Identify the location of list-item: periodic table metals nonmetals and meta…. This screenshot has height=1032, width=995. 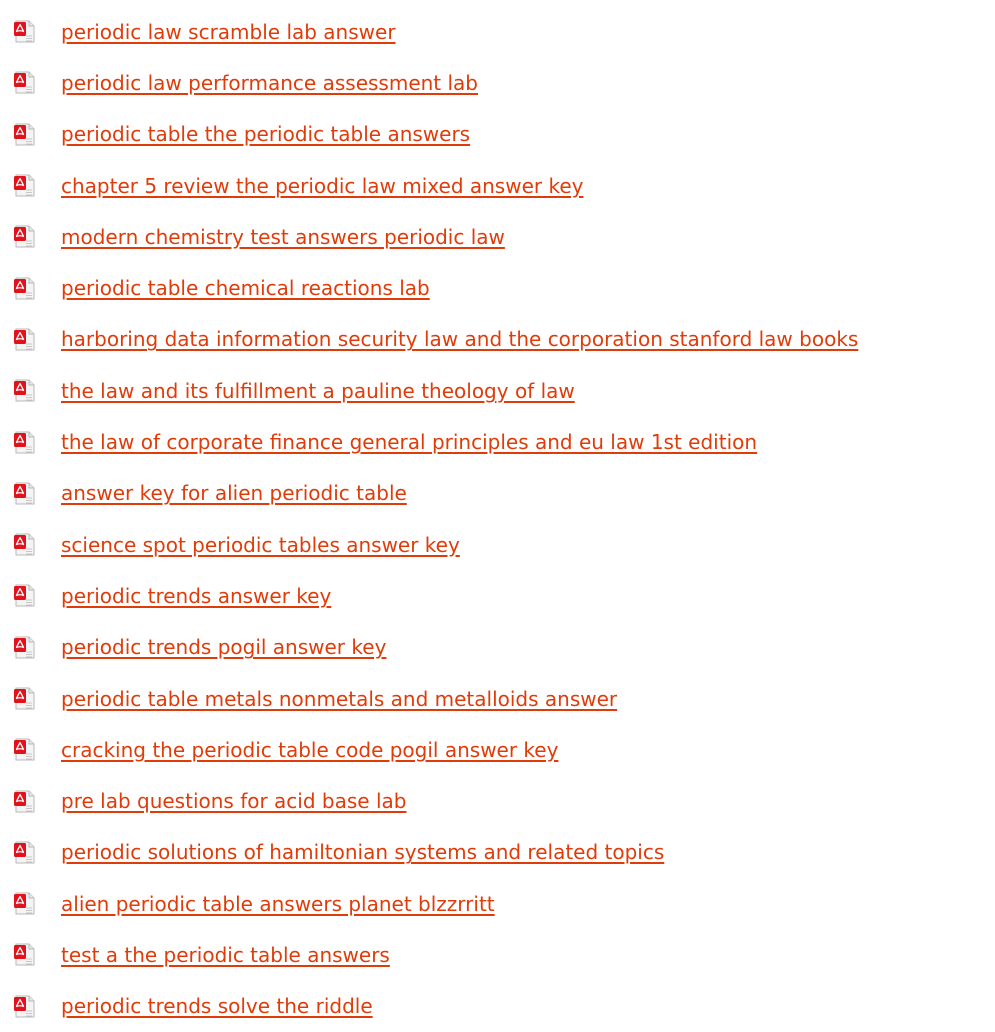
(502, 698).